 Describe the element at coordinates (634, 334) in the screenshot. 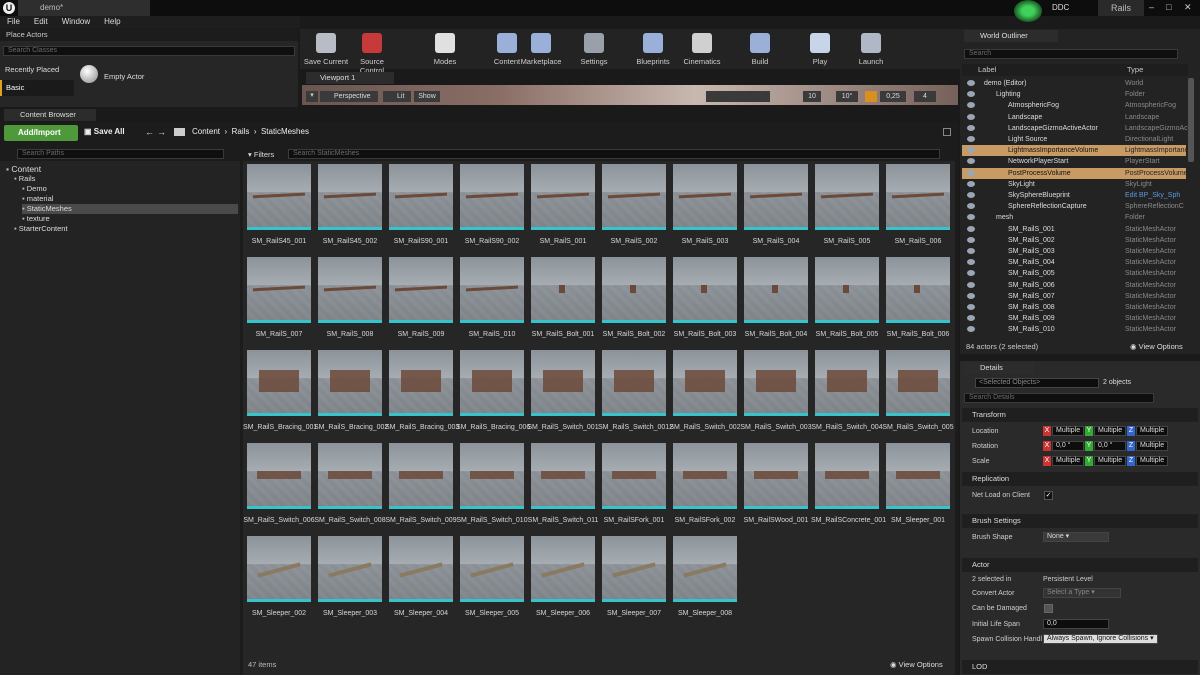

I see `asset-label: SM_RailS_Bolt_002` at that location.